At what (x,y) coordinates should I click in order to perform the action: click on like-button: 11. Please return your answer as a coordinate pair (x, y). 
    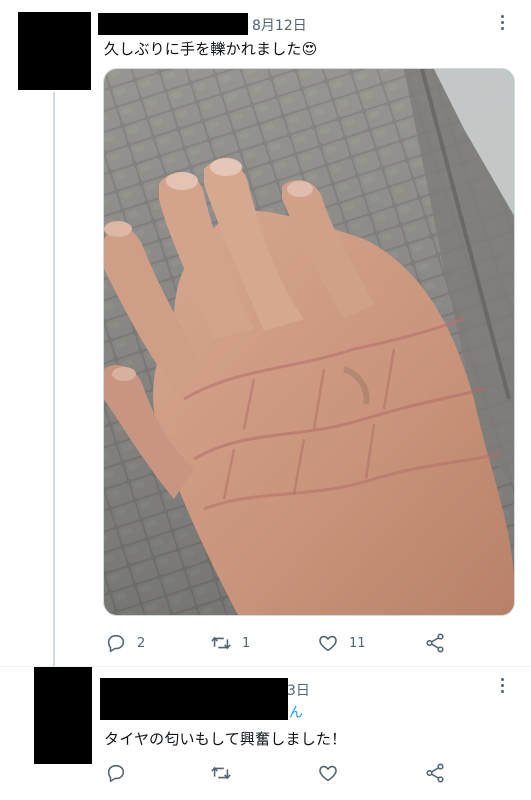
    Looking at the image, I should click on (341, 643).